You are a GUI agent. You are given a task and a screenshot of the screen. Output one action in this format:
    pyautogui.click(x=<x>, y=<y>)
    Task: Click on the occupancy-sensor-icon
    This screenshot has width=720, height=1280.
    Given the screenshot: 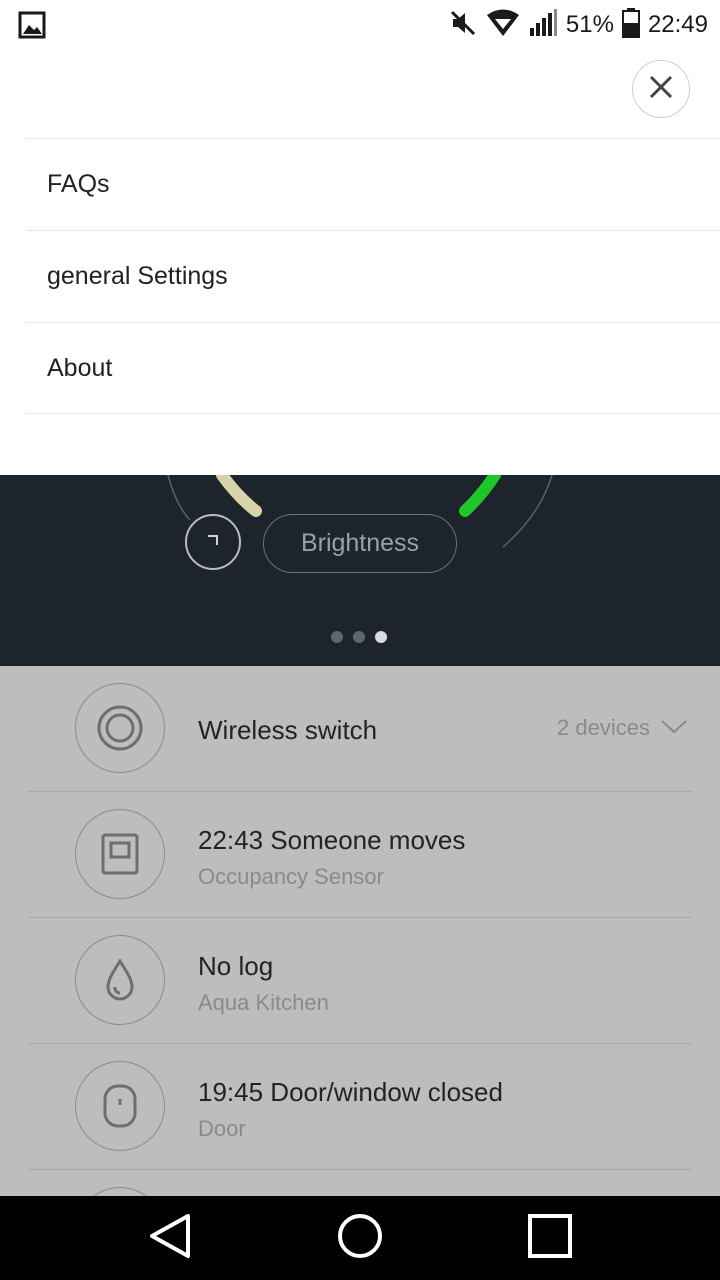 What is the action you would take?
    pyautogui.click(x=120, y=854)
    